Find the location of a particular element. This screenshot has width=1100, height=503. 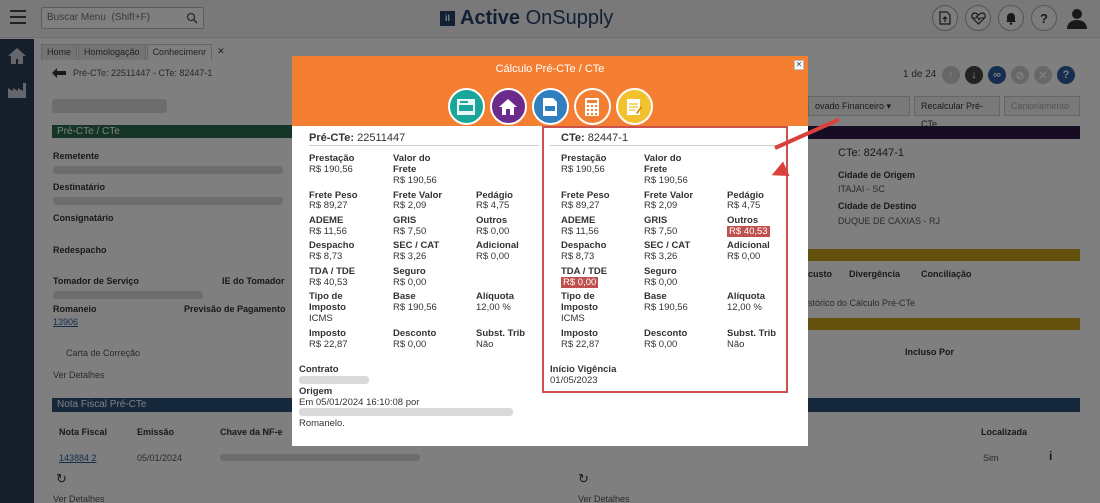

cte-tipo-imposto-label: Tipo de Imposto is located at coordinates (579, 302).